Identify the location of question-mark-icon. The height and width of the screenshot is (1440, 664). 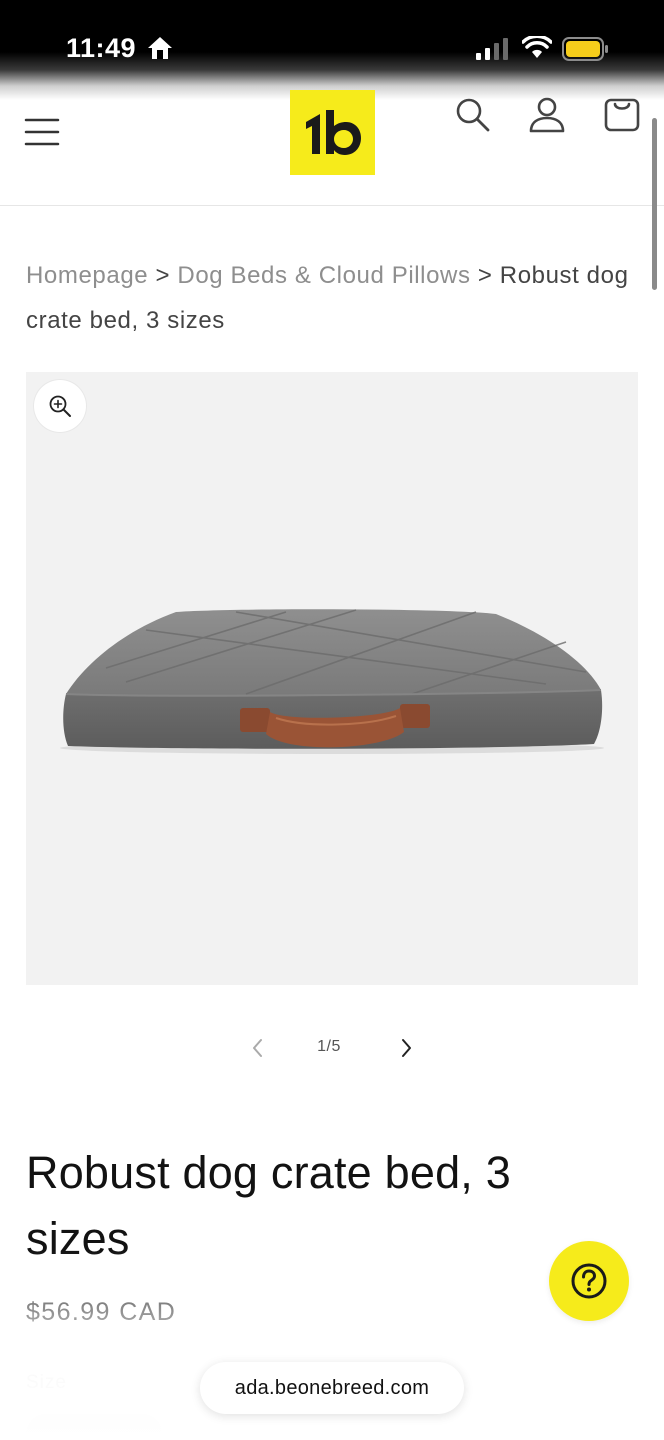
(589, 1281).